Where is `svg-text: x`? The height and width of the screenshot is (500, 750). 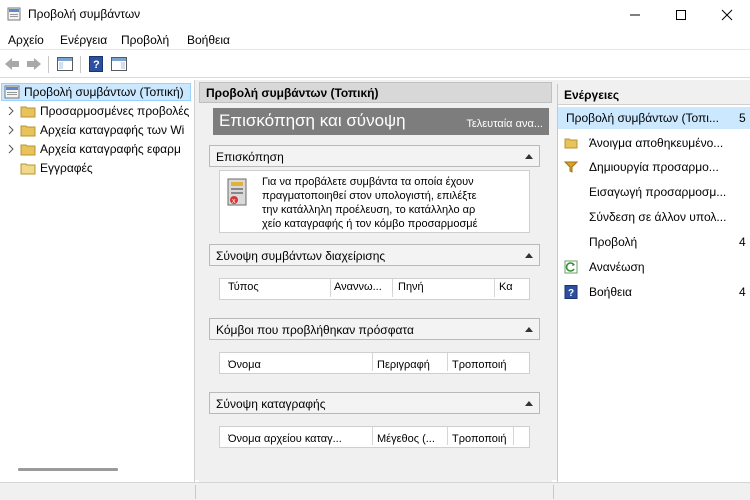
svg-text: x is located at coordinates (234, 201).